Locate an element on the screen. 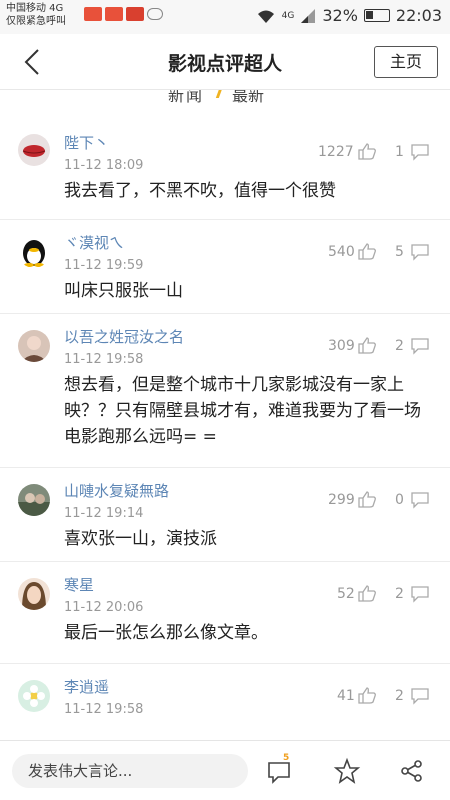  clipped-text-left: 新闻 is located at coordinates (186, 97).